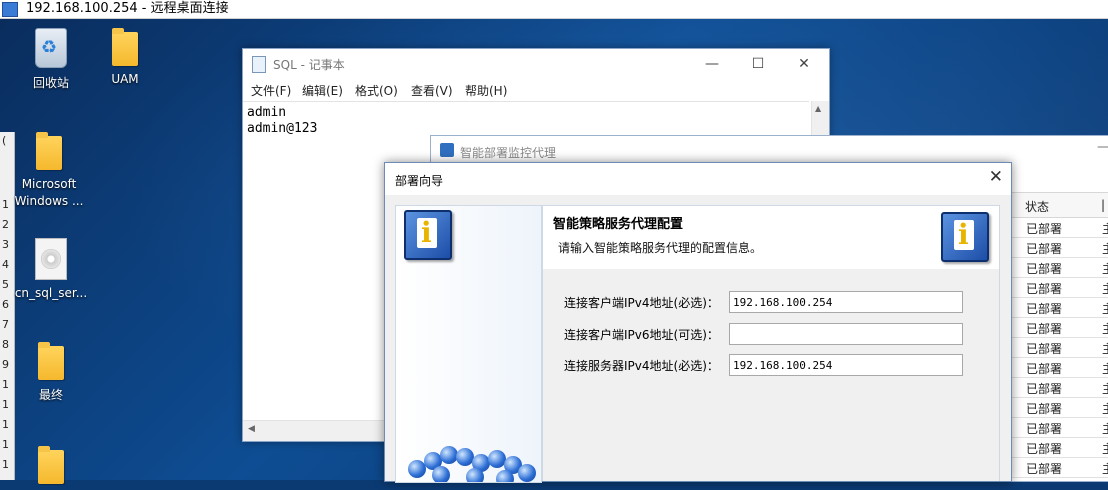  Describe the element at coordinates (641, 335) in the screenshot. I see `client-ipv6-label: 连接客户端IPv6地址(可选)：` at that location.